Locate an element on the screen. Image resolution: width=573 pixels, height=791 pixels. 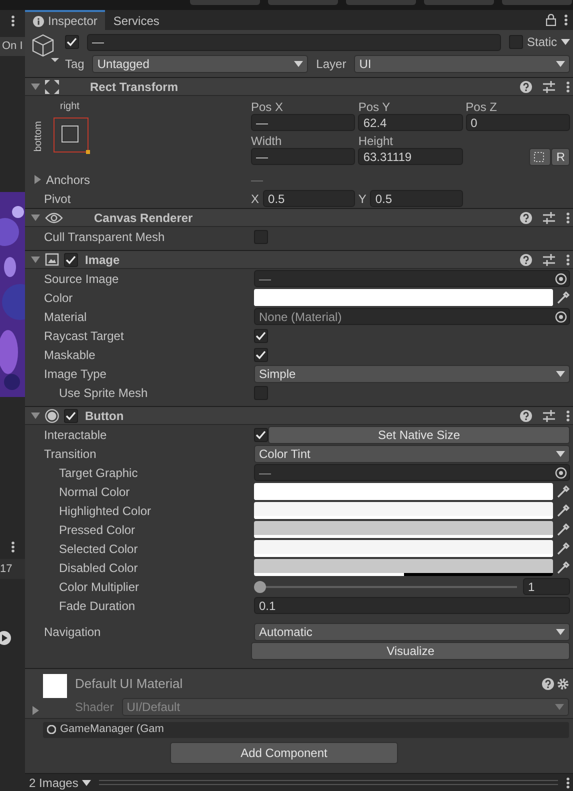
tab: Services is located at coordinates (136, 20).